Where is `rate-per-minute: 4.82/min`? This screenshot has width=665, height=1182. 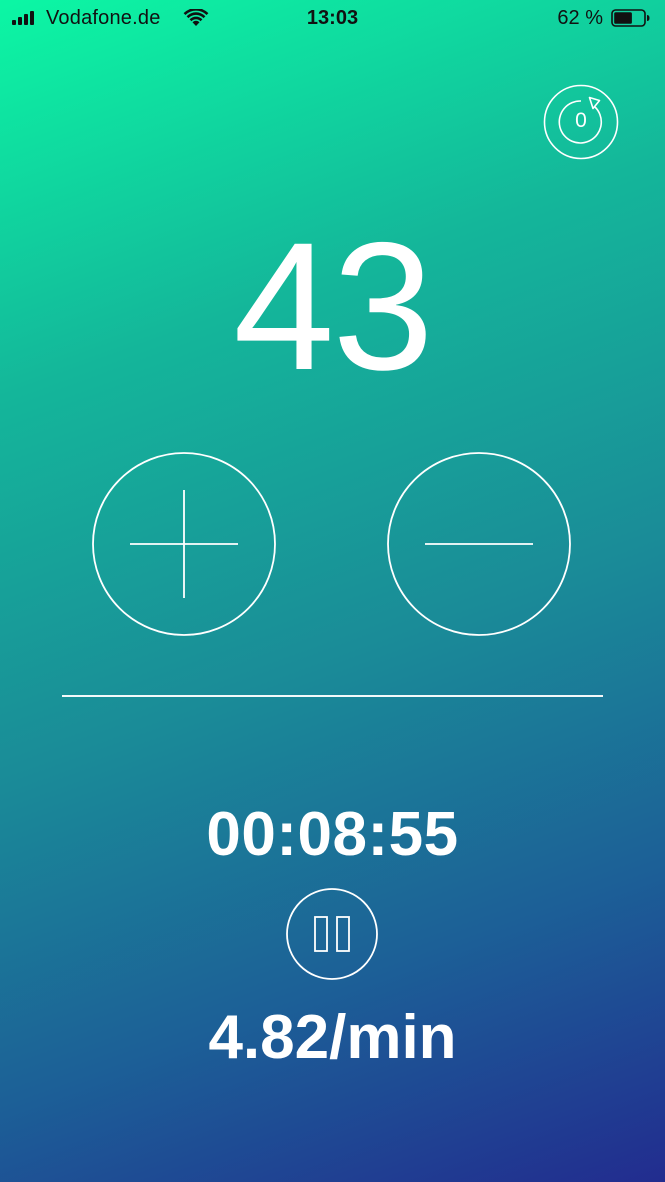 rate-per-minute: 4.82/min is located at coordinates (332, 1037).